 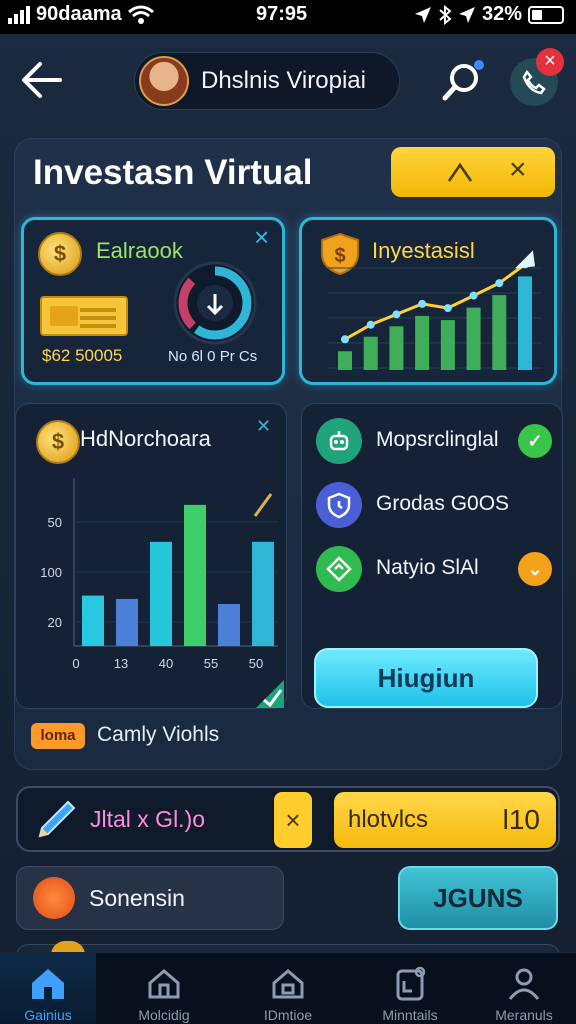 I want to click on top-bar: Dhslnis Viropiai ×, so click(x=288, y=81).